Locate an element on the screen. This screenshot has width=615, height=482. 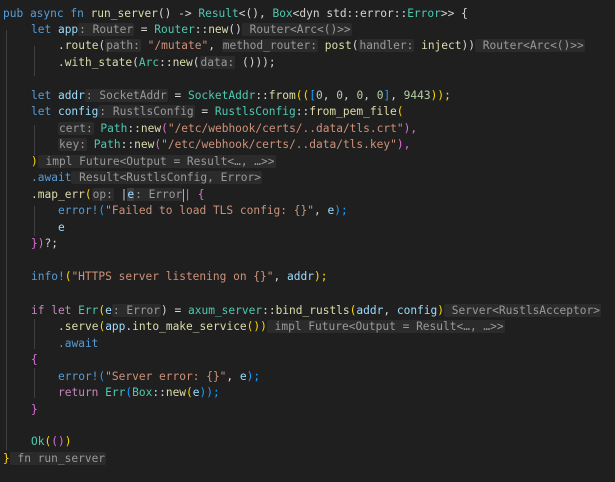
variable: e is located at coordinates (61, 227).